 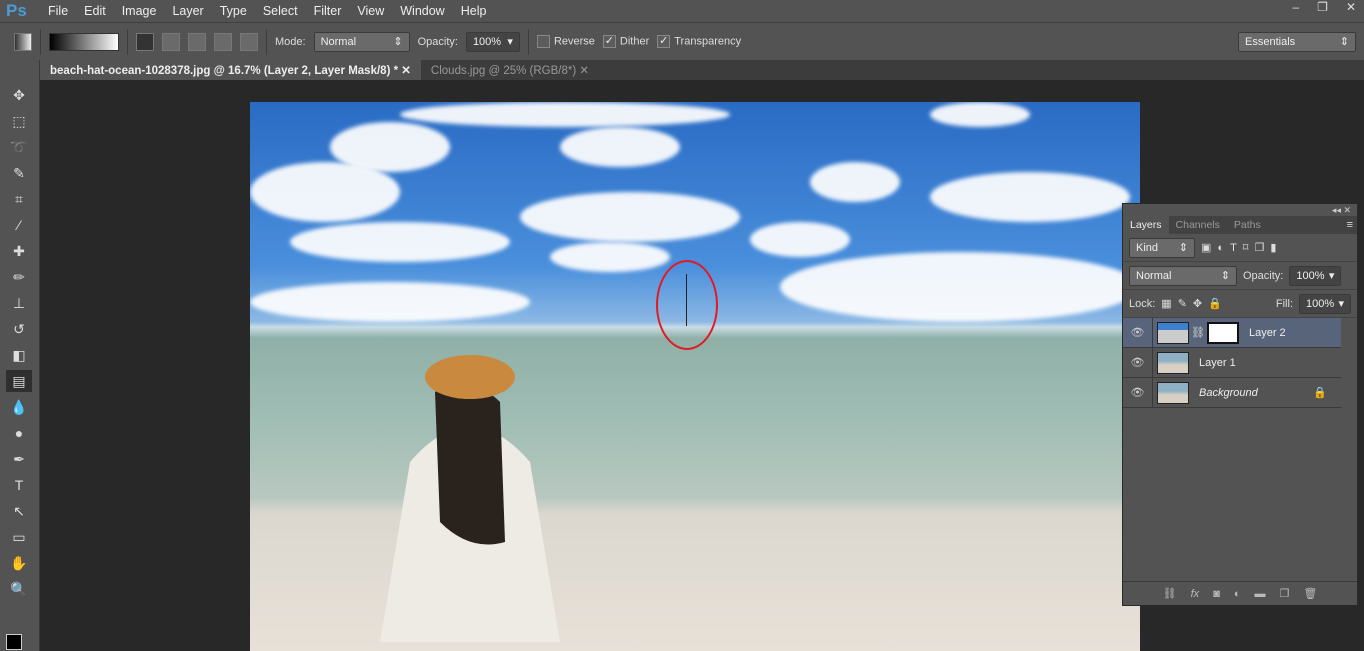 What do you see at coordinates (139, 11) in the screenshot?
I see `menu-image: Image` at bounding box center [139, 11].